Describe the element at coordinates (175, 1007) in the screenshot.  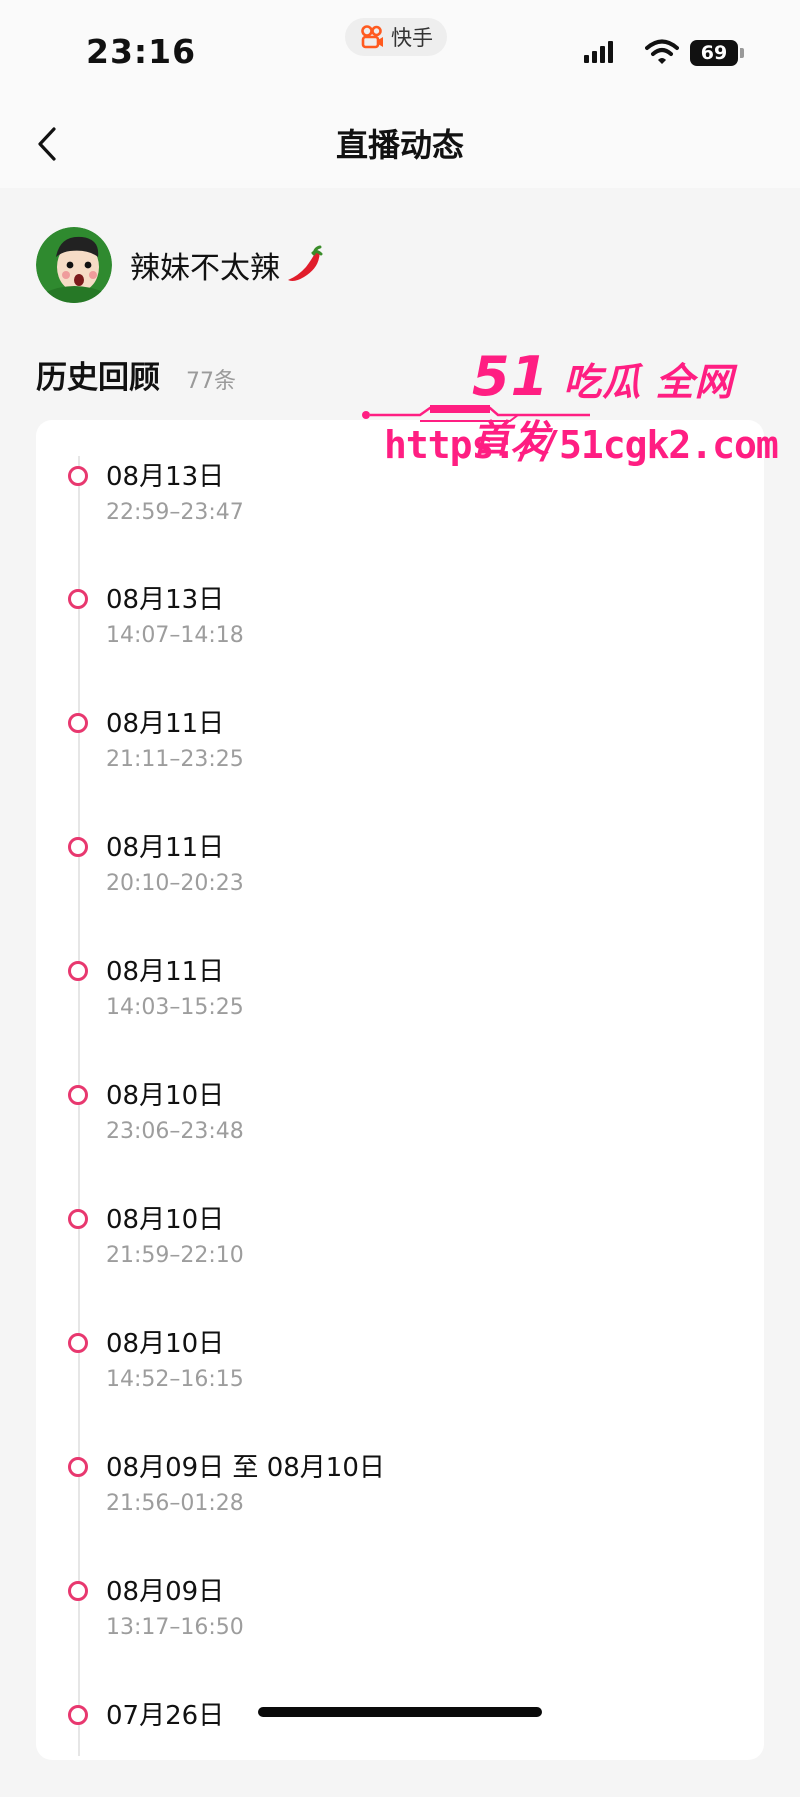
I see `timeline-time: 14:03–15:25` at that location.